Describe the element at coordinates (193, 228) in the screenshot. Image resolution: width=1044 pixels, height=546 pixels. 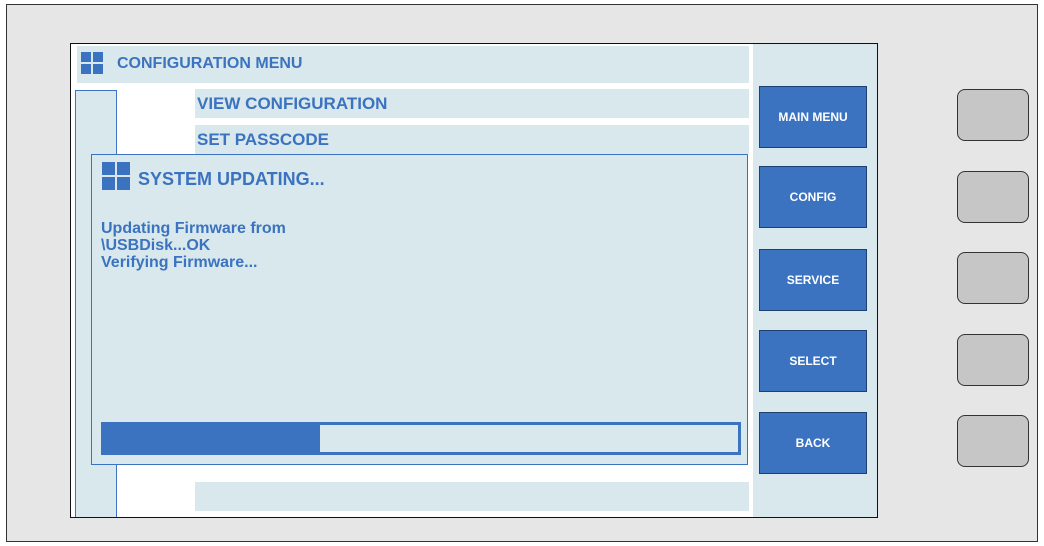
I see `dialog-message-line: Updating Firmware from` at that location.